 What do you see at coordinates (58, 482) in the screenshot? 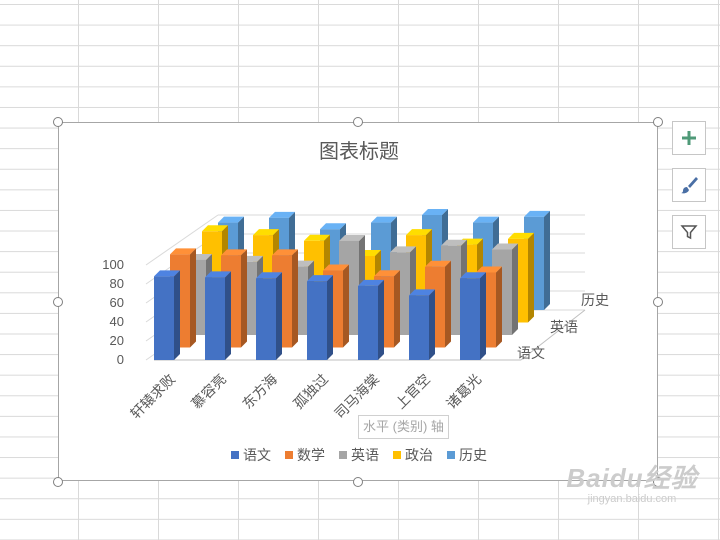
I see `resize-handle-bottom-left` at bounding box center [58, 482].